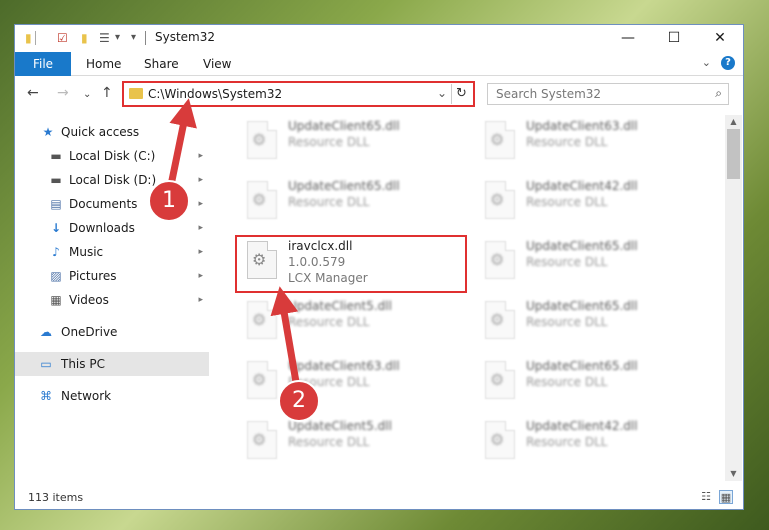 This screenshot has height=530, width=769. What do you see at coordinates (56, 300) in the screenshot?
I see `videos-icon: ▦` at bounding box center [56, 300].